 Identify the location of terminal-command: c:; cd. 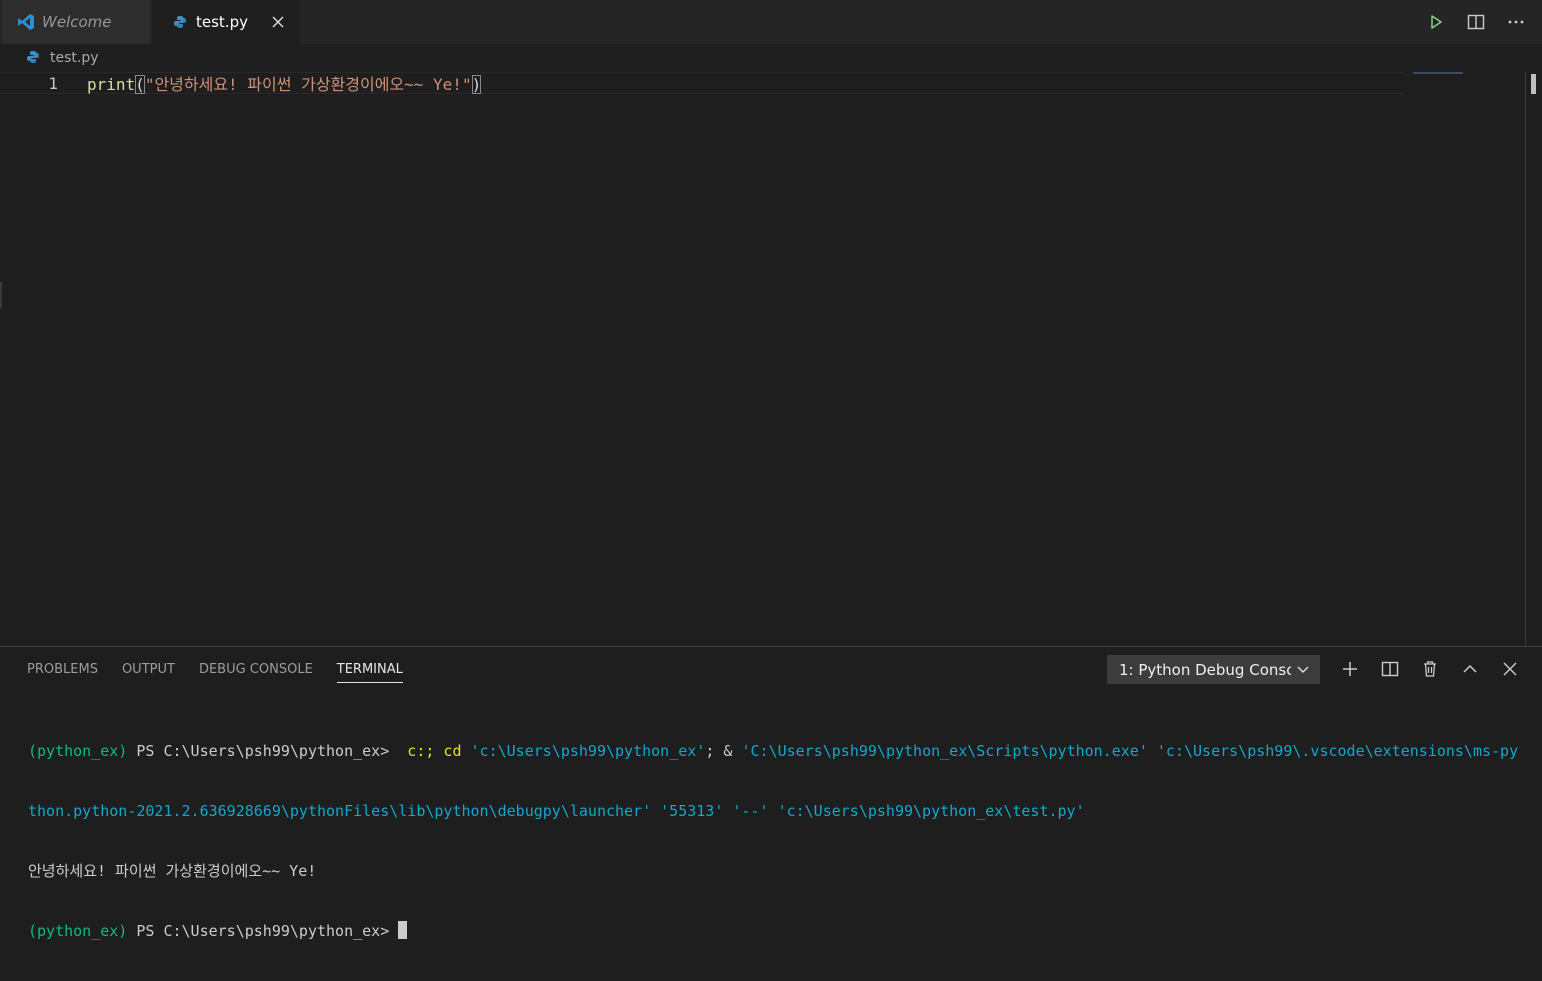
(434, 751).